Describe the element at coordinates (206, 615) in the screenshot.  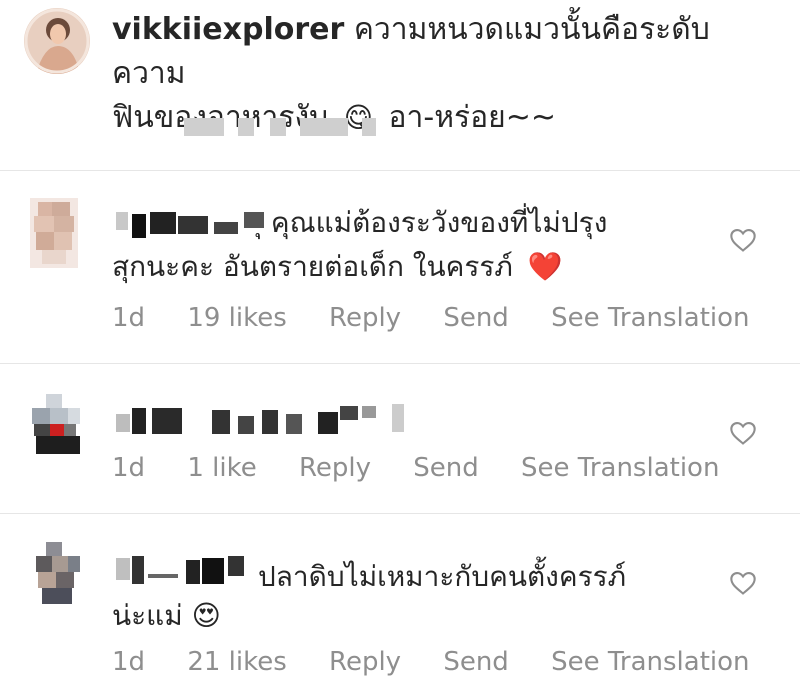
I see `heart-eyes-emoji-icon: 😍` at that location.